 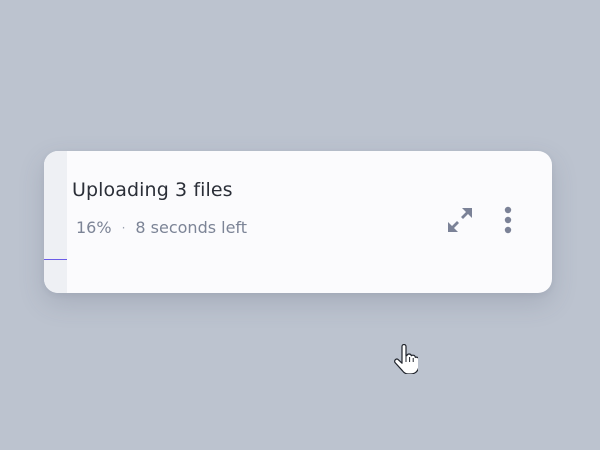 What do you see at coordinates (152, 190) in the screenshot?
I see `upload-title: Uploading 3 files` at bounding box center [152, 190].